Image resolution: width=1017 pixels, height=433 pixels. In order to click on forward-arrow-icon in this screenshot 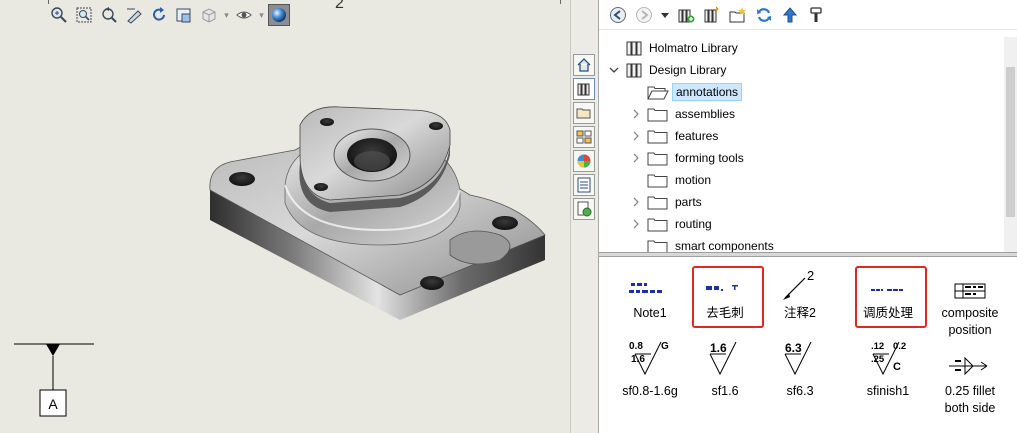, I will do `click(644, 15)`.